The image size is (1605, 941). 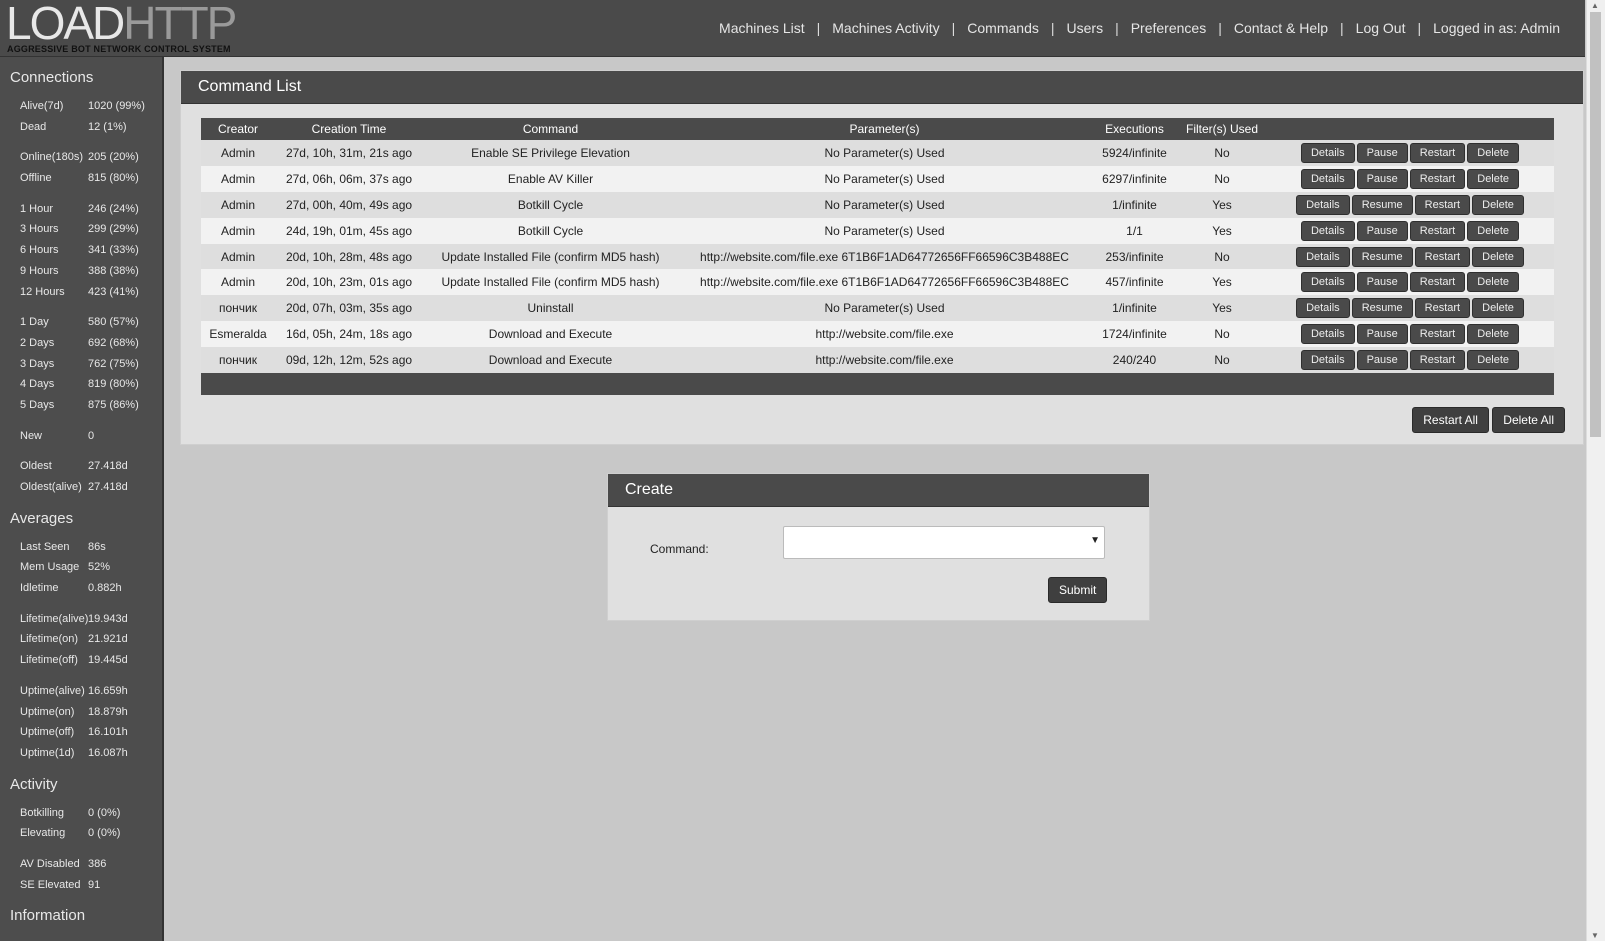 What do you see at coordinates (550, 334) in the screenshot?
I see `cell-command: Download and Execute` at bounding box center [550, 334].